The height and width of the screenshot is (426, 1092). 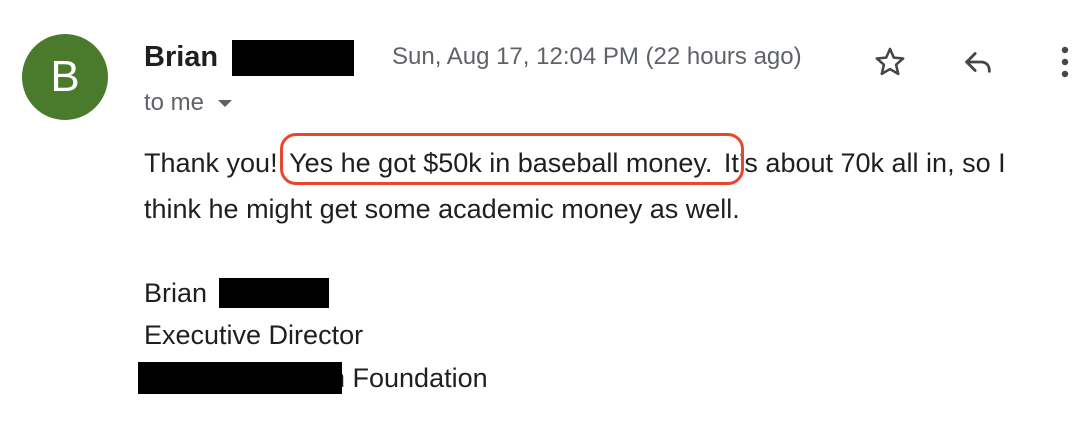 I want to click on reply-button, so click(x=978, y=62).